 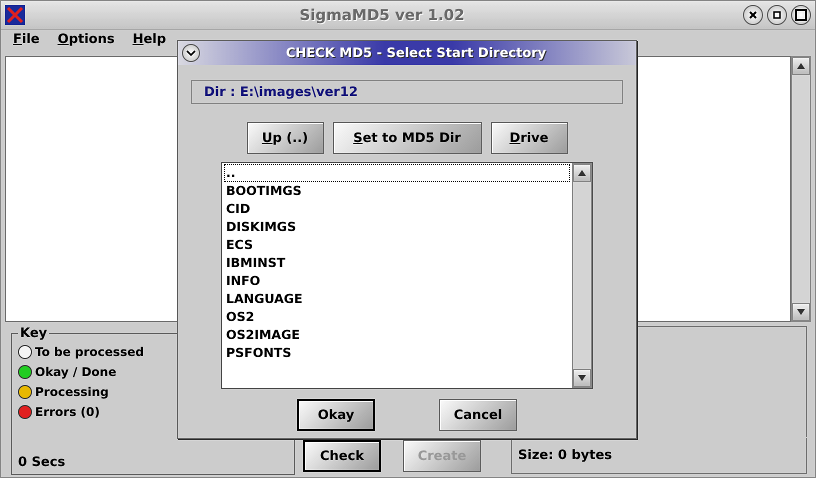 I want to click on key-label: Okay / Done, so click(x=75, y=372).